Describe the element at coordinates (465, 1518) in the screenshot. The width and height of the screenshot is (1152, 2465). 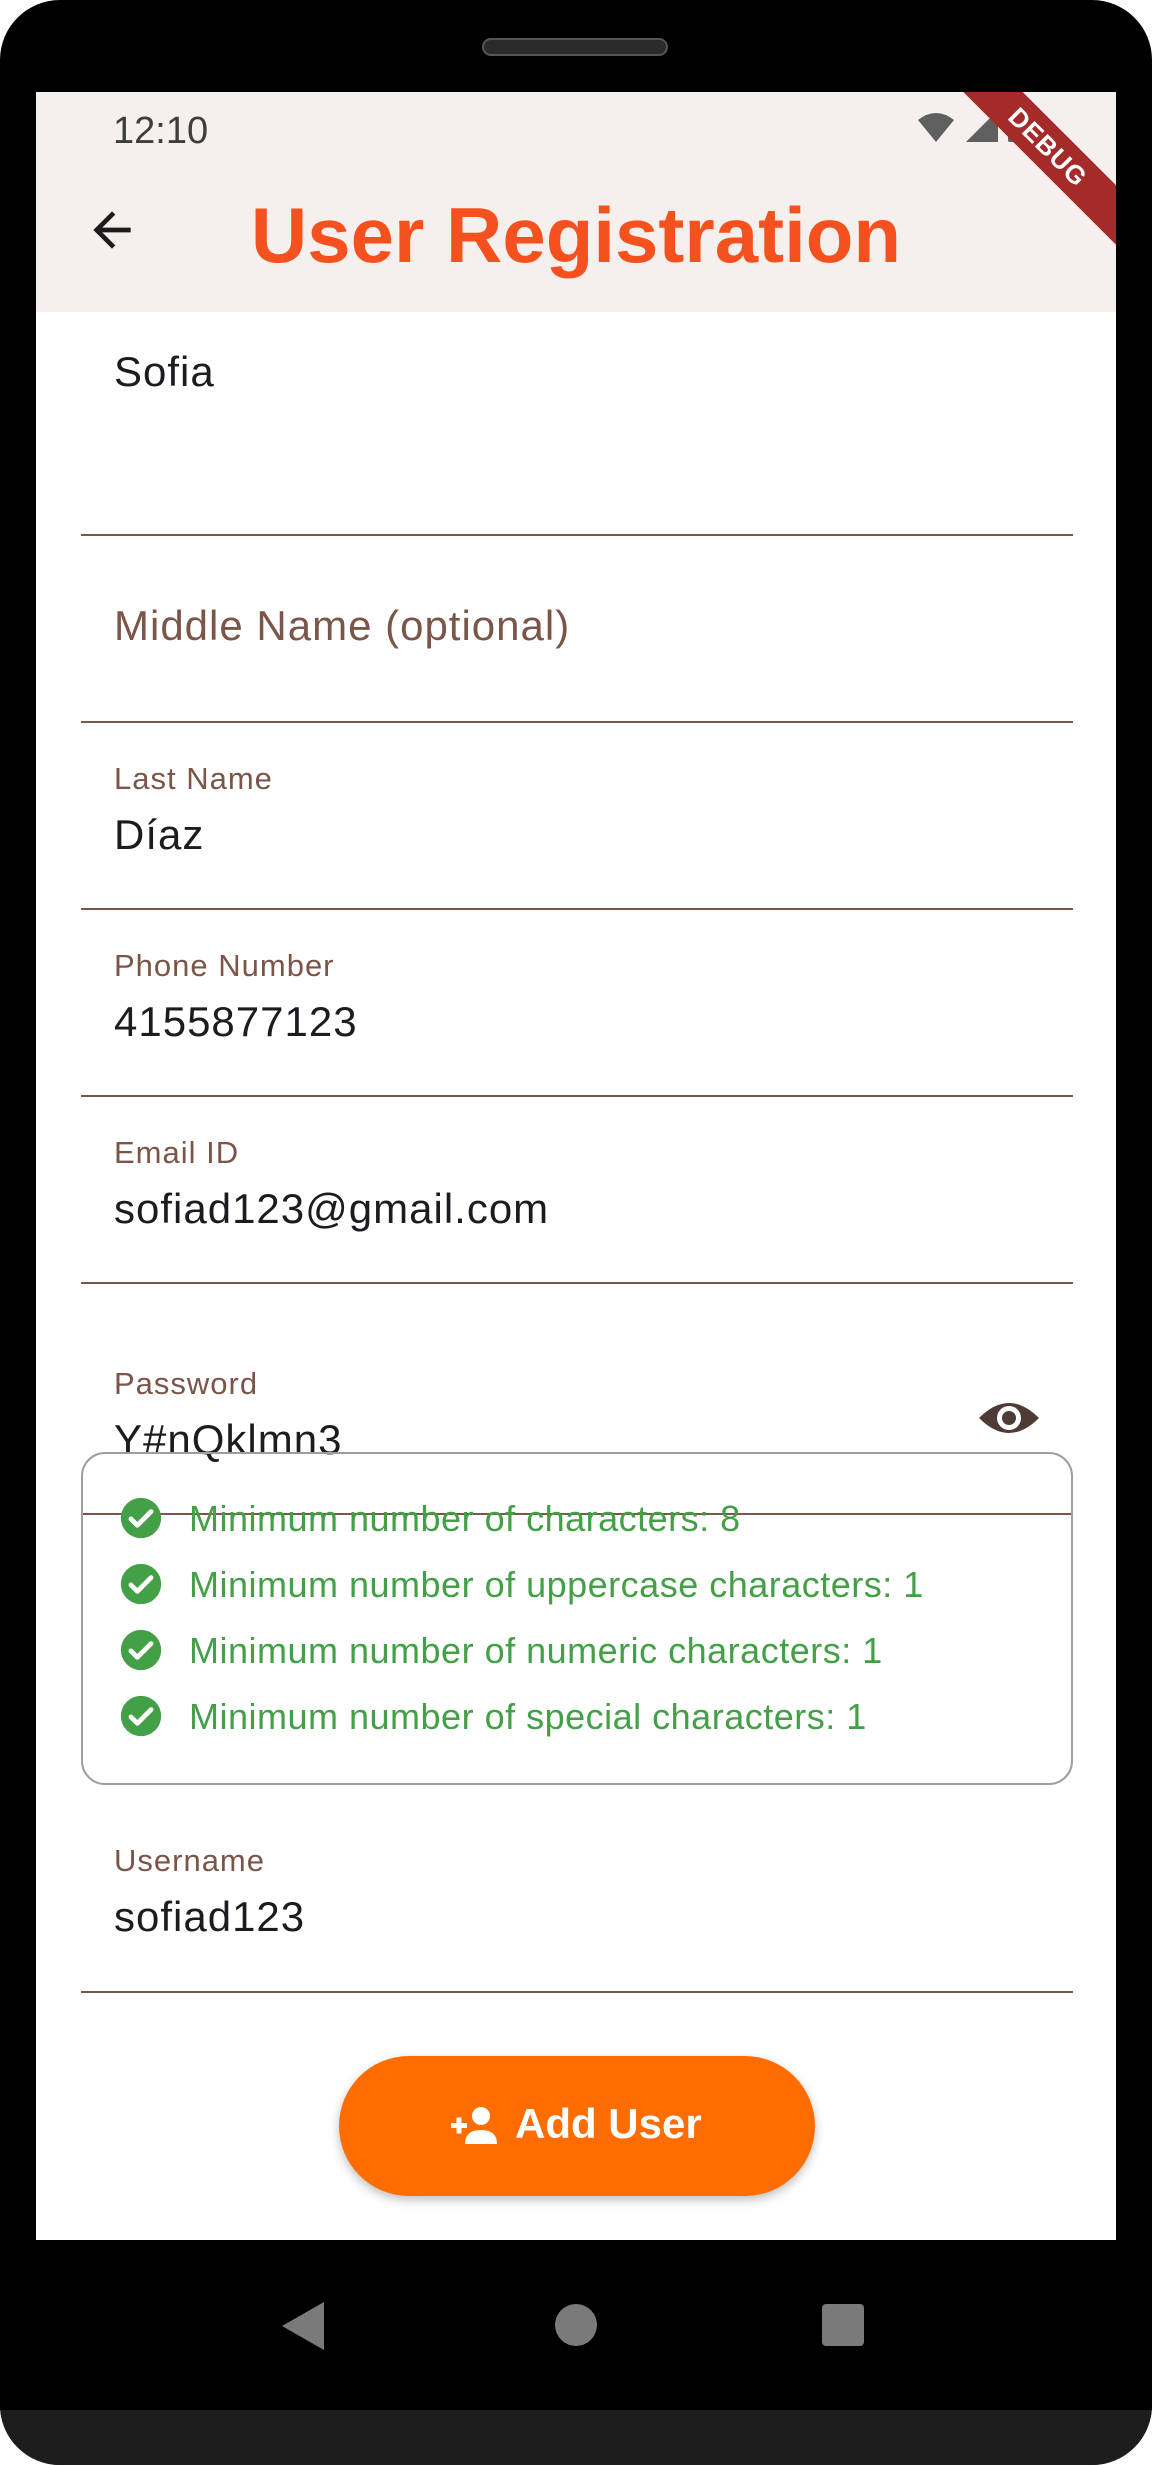
I see `rule-text: Minimum number of characters: 8` at that location.